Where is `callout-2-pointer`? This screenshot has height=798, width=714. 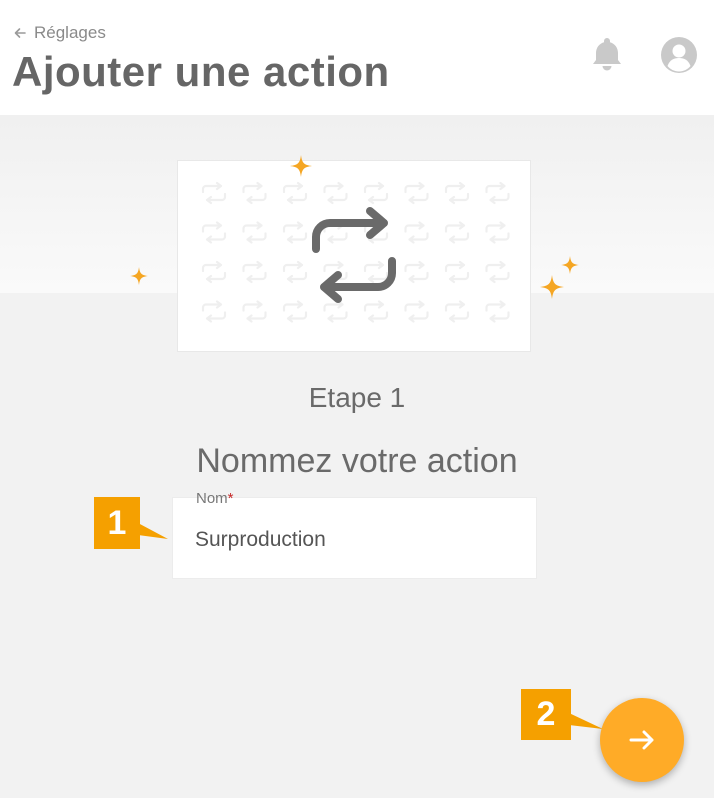 callout-2-pointer is located at coordinates (586, 721).